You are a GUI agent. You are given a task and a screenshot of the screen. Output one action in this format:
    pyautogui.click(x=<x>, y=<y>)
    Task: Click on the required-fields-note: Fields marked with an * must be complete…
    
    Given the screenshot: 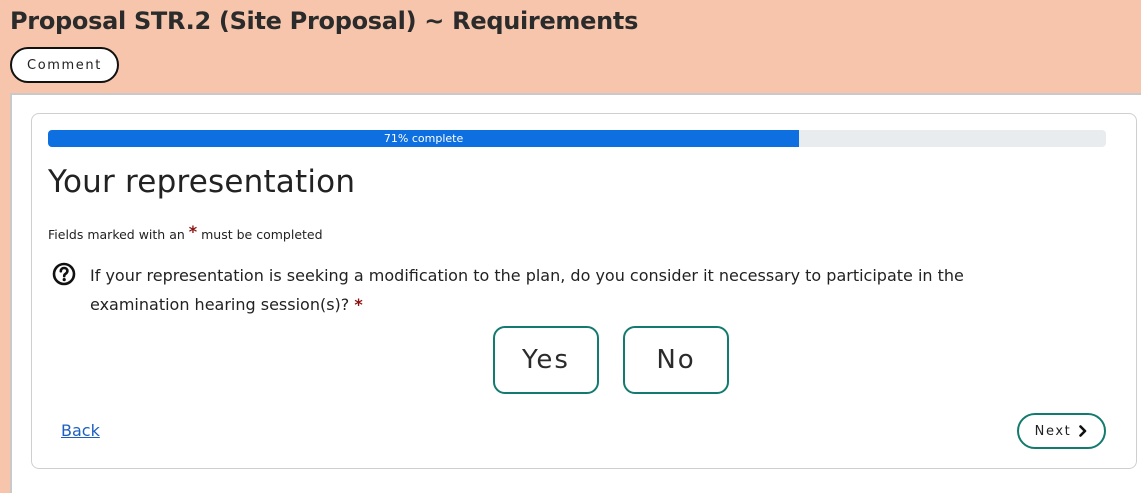 What is the action you would take?
    pyautogui.click(x=185, y=232)
    